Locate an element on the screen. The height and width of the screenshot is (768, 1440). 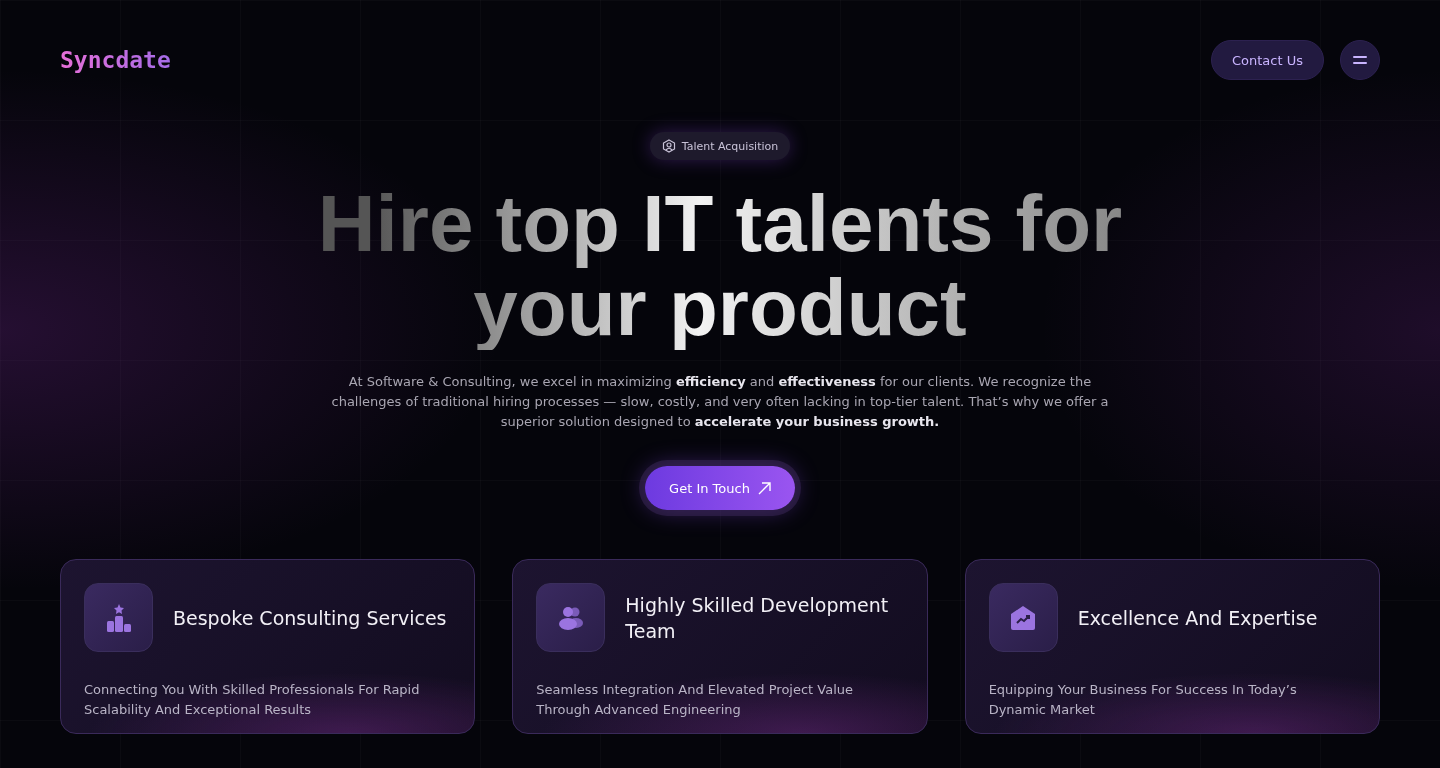
menu-button is located at coordinates (1360, 60).